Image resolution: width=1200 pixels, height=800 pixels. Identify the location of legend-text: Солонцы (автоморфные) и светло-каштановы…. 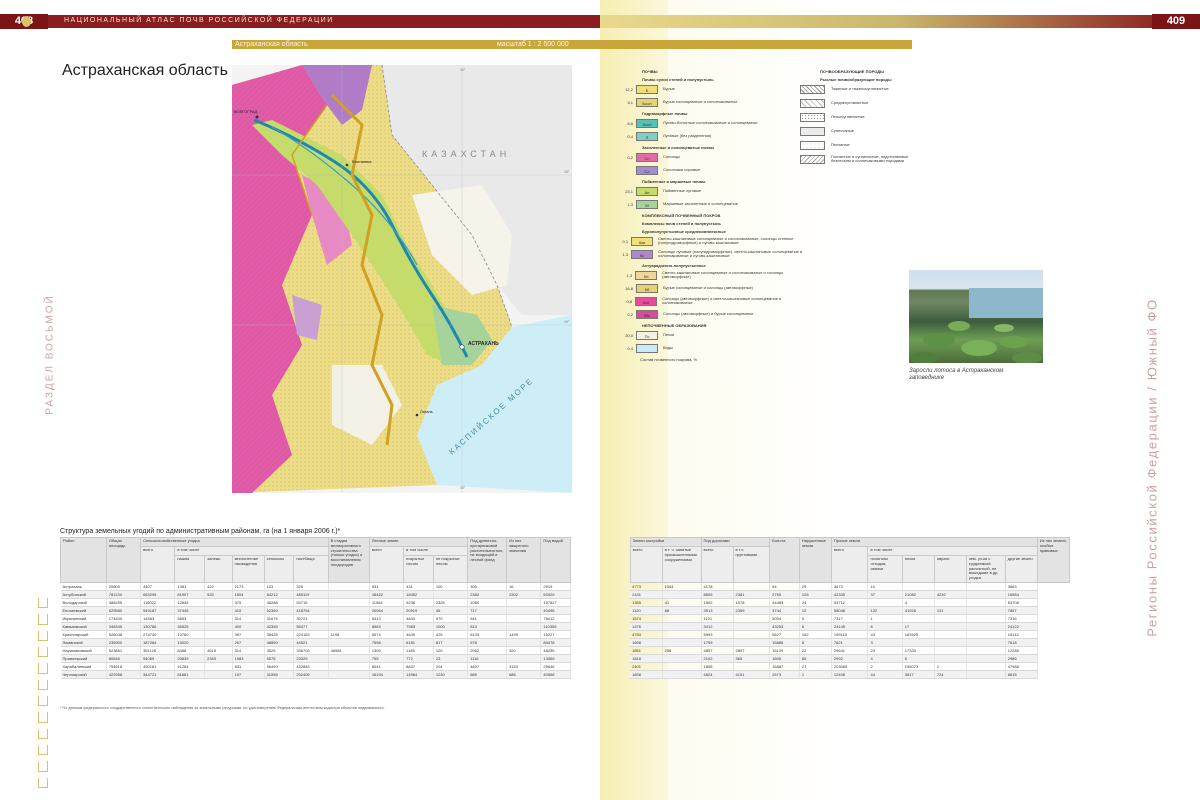
(722, 300).